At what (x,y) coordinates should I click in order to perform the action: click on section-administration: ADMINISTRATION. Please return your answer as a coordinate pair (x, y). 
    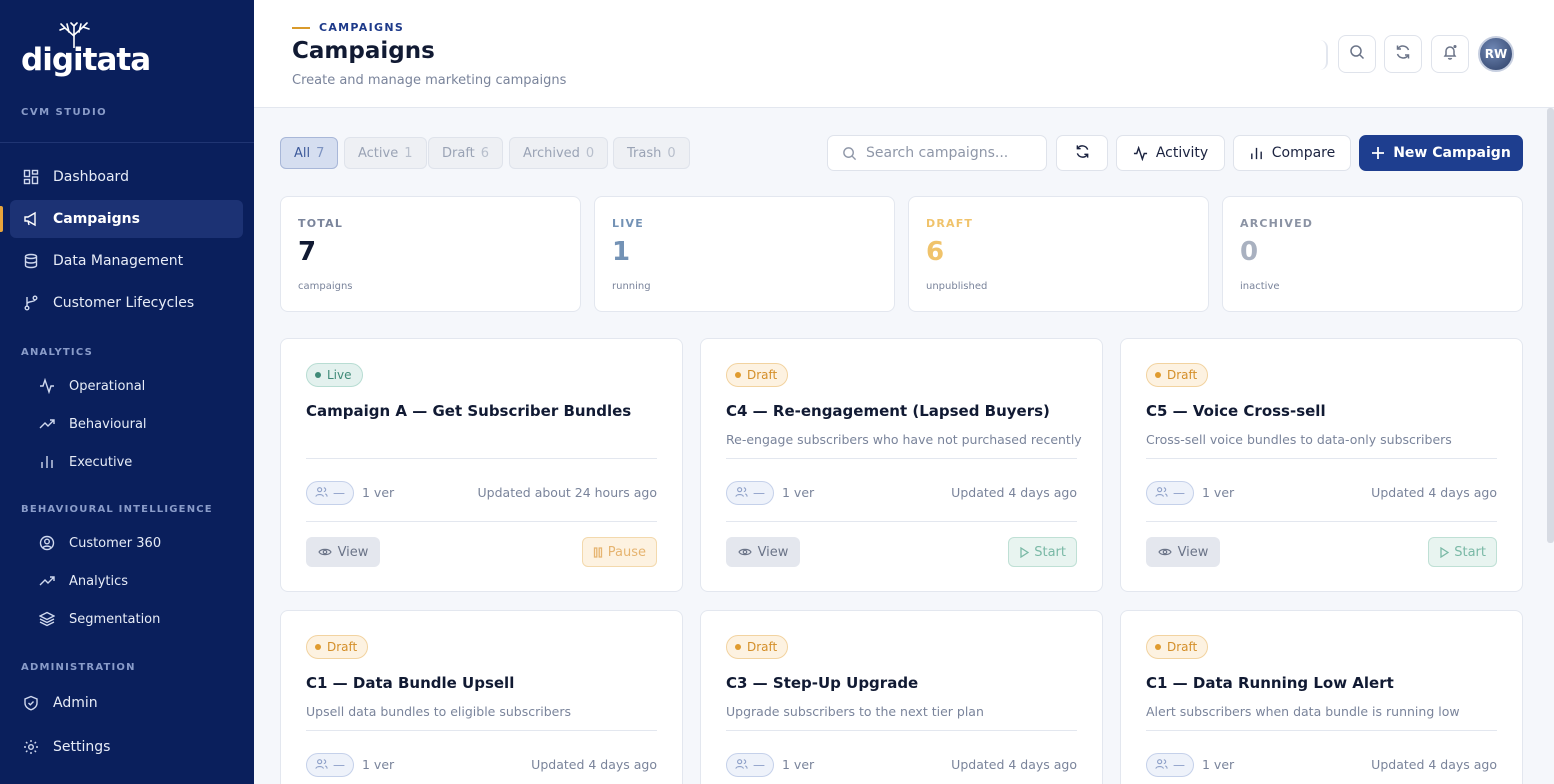
    Looking at the image, I should click on (78, 667).